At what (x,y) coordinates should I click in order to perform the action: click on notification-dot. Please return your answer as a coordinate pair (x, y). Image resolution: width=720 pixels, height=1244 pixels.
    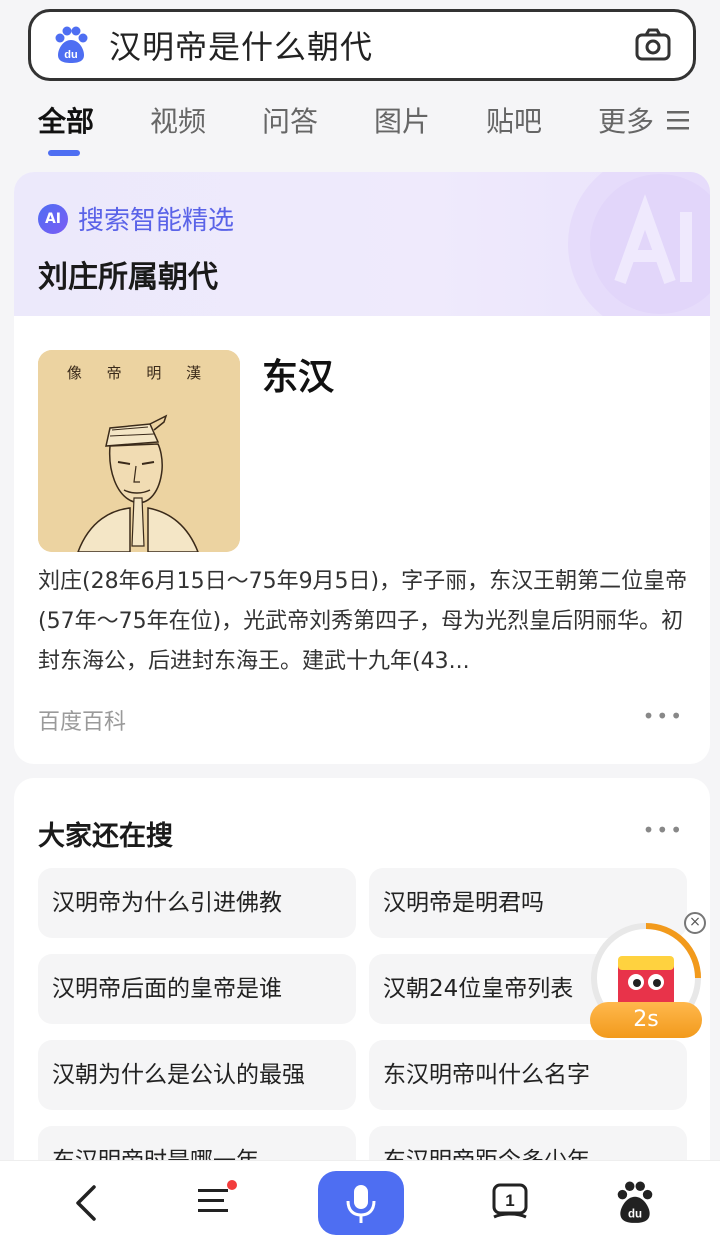
    Looking at the image, I should click on (232, 1185).